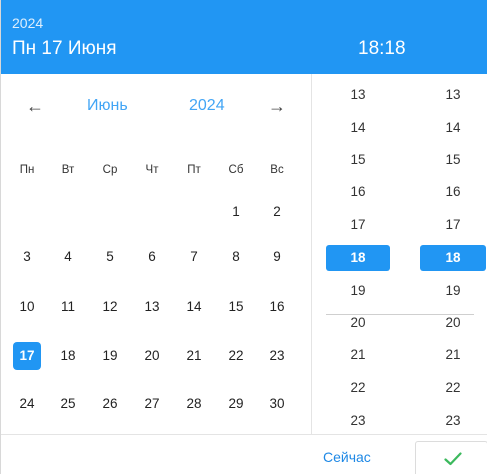  What do you see at coordinates (277, 404) in the screenshot?
I see `day-cell: 30` at bounding box center [277, 404].